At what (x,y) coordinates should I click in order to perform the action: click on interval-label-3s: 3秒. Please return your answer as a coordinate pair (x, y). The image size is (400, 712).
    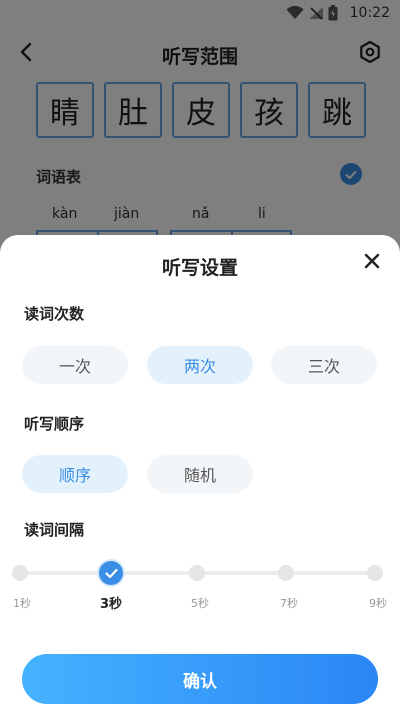
    Looking at the image, I should click on (111, 604).